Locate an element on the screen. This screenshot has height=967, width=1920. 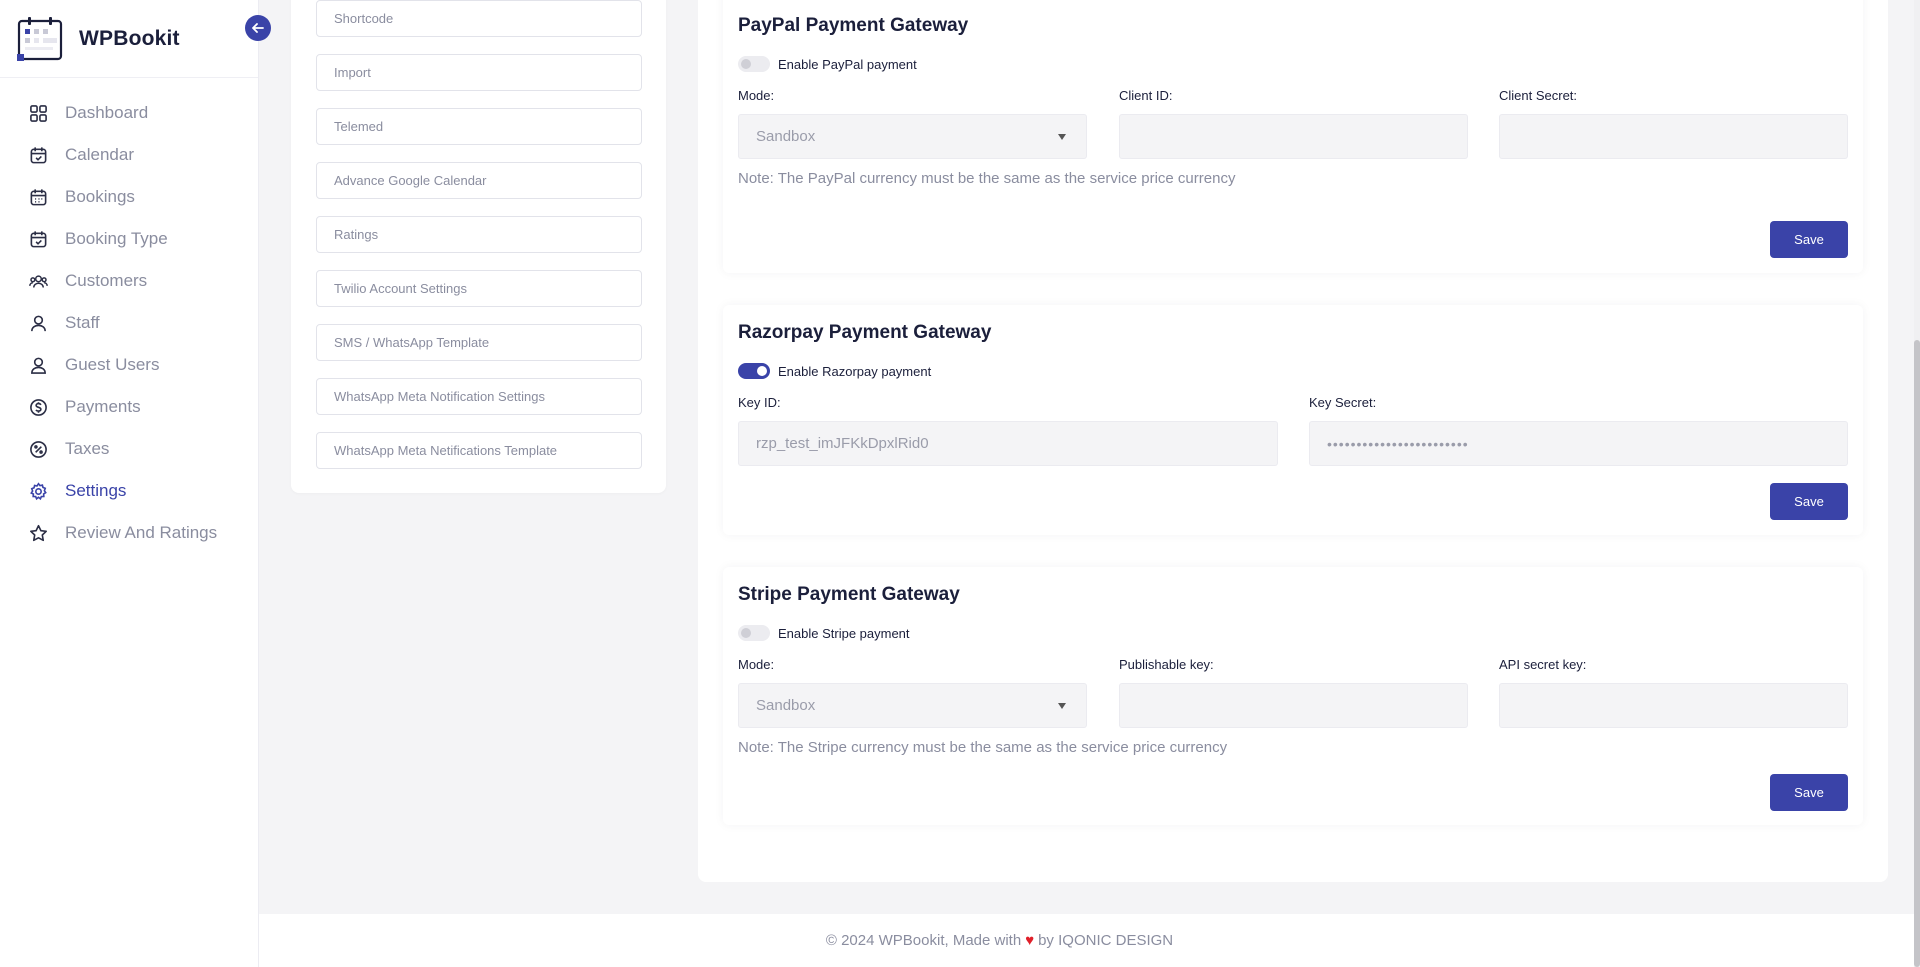
razorpay-toggle-label: Enable Razorpay payment is located at coordinates (855, 371).